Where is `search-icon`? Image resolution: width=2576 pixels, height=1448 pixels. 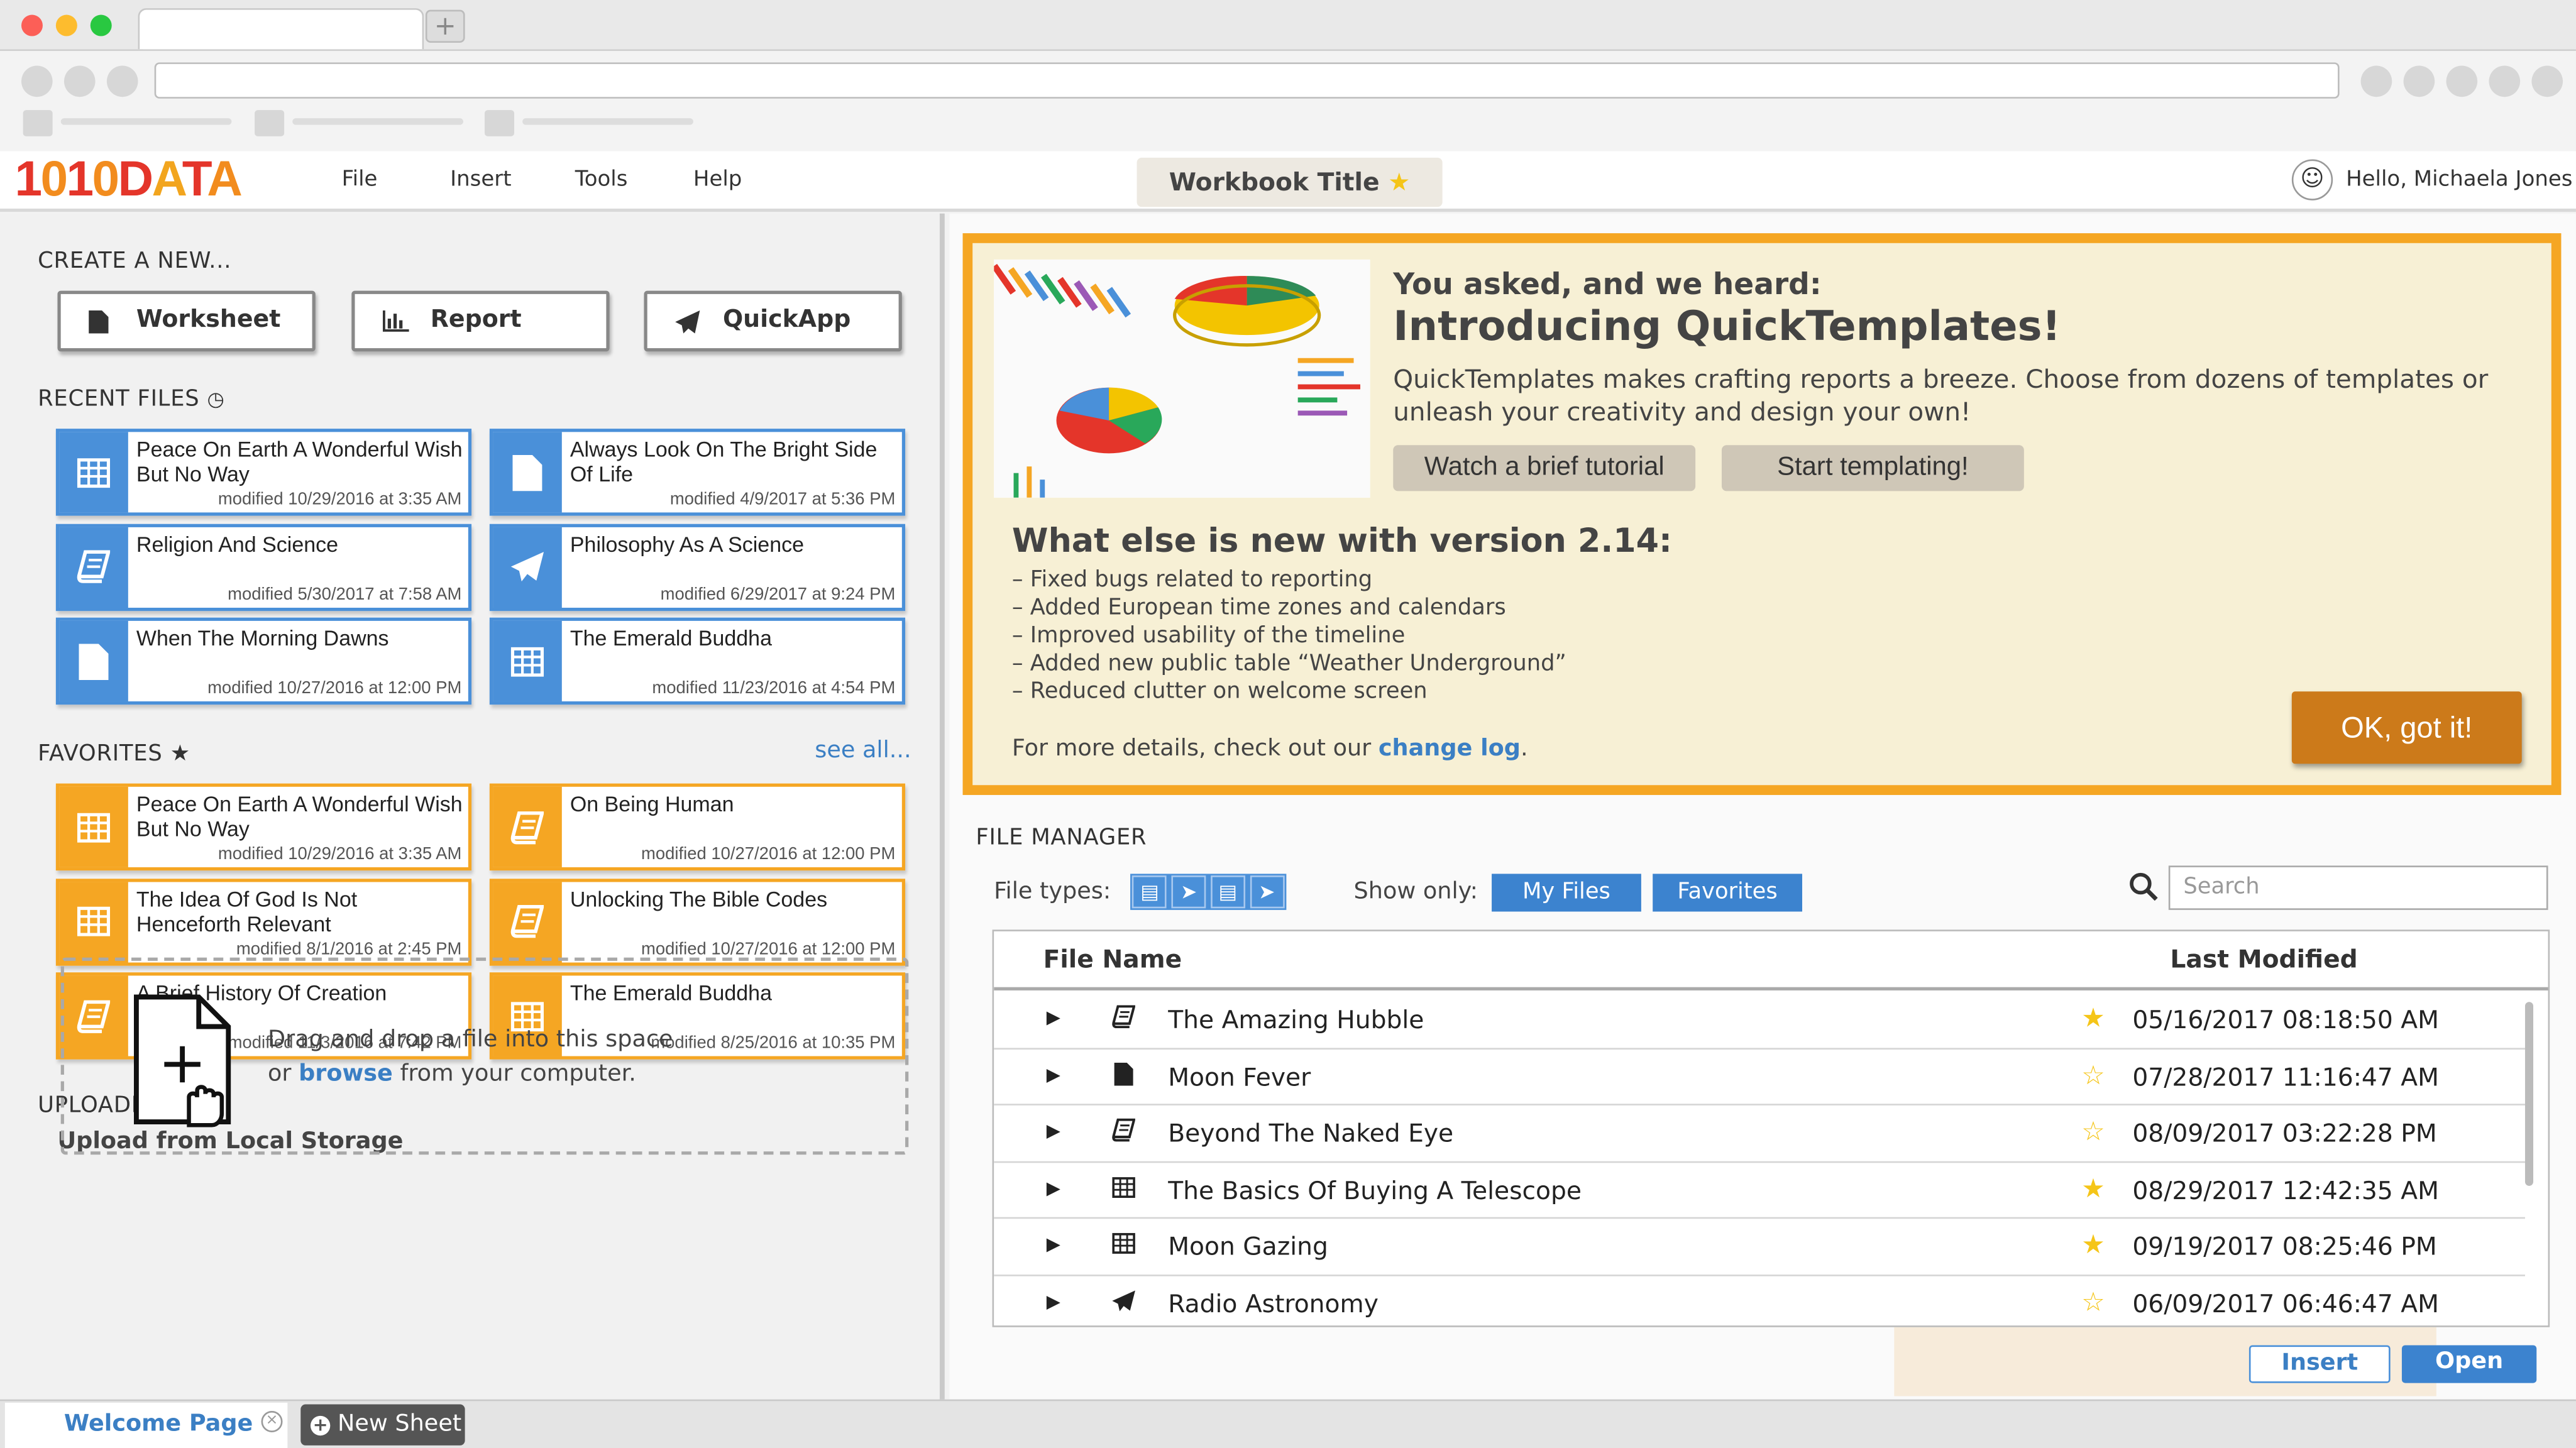
search-icon is located at coordinates (2144, 890).